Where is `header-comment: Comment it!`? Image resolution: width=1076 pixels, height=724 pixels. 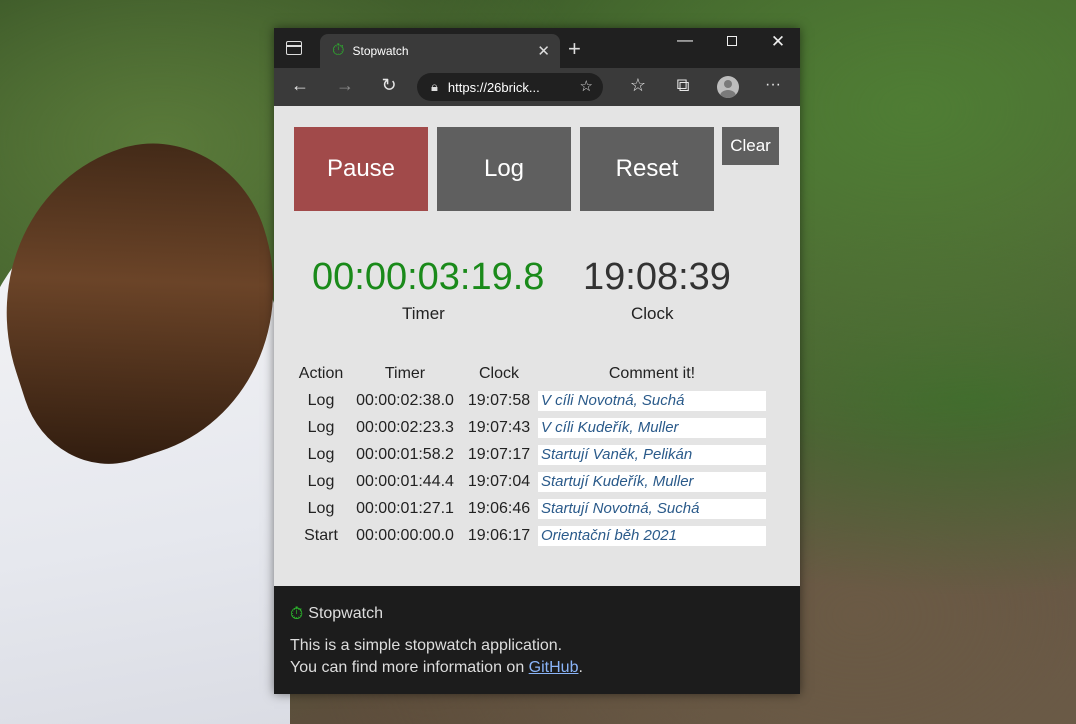
header-comment: Comment it! is located at coordinates (652, 373).